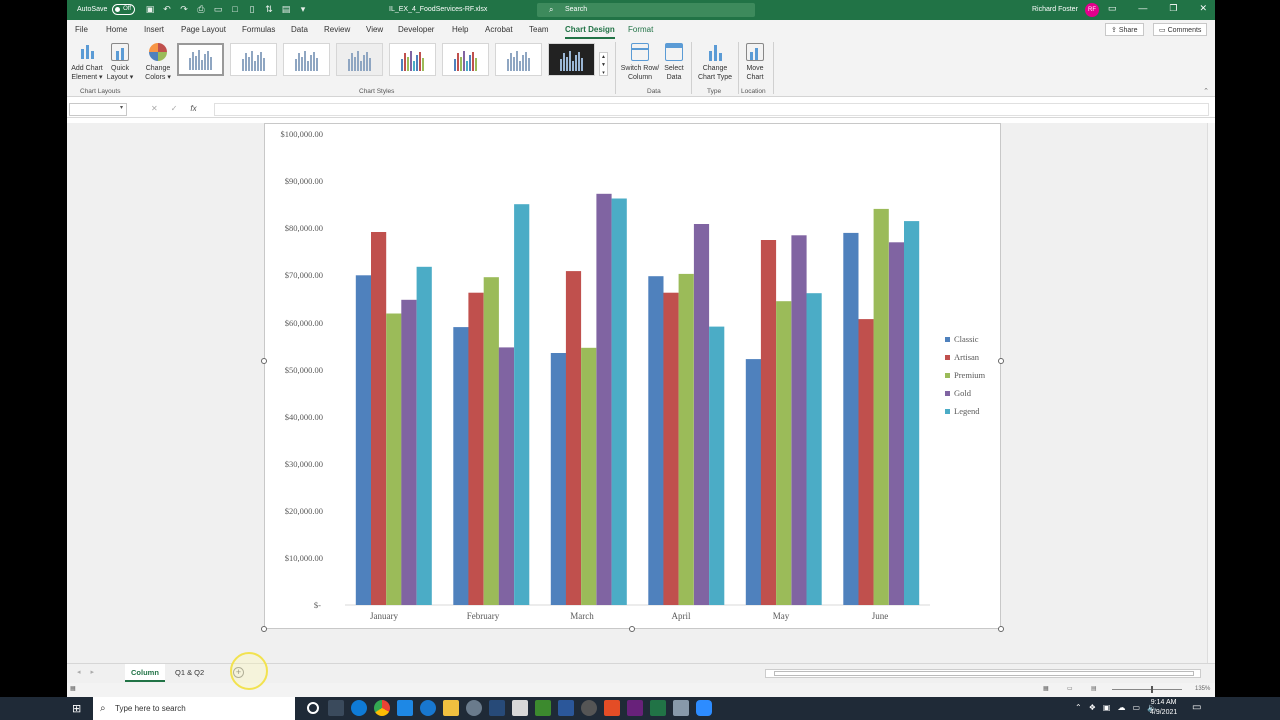 The height and width of the screenshot is (720, 1280). I want to click on switch-row-column-button: Switch Row/ Column, so click(640, 62).